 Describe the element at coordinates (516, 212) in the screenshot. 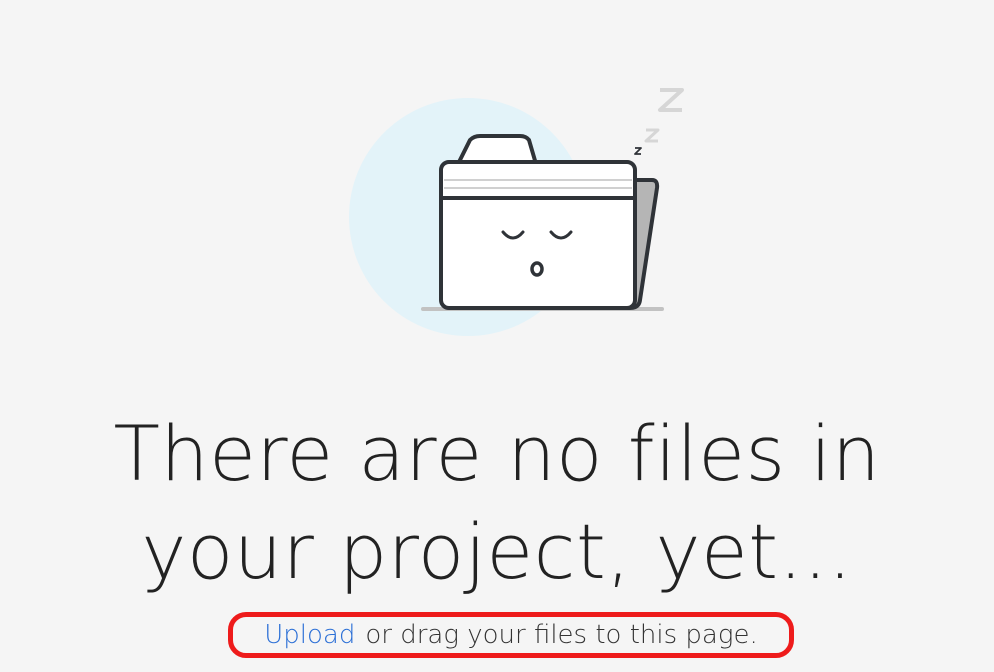

I see `sleeping-folder-icon` at that location.